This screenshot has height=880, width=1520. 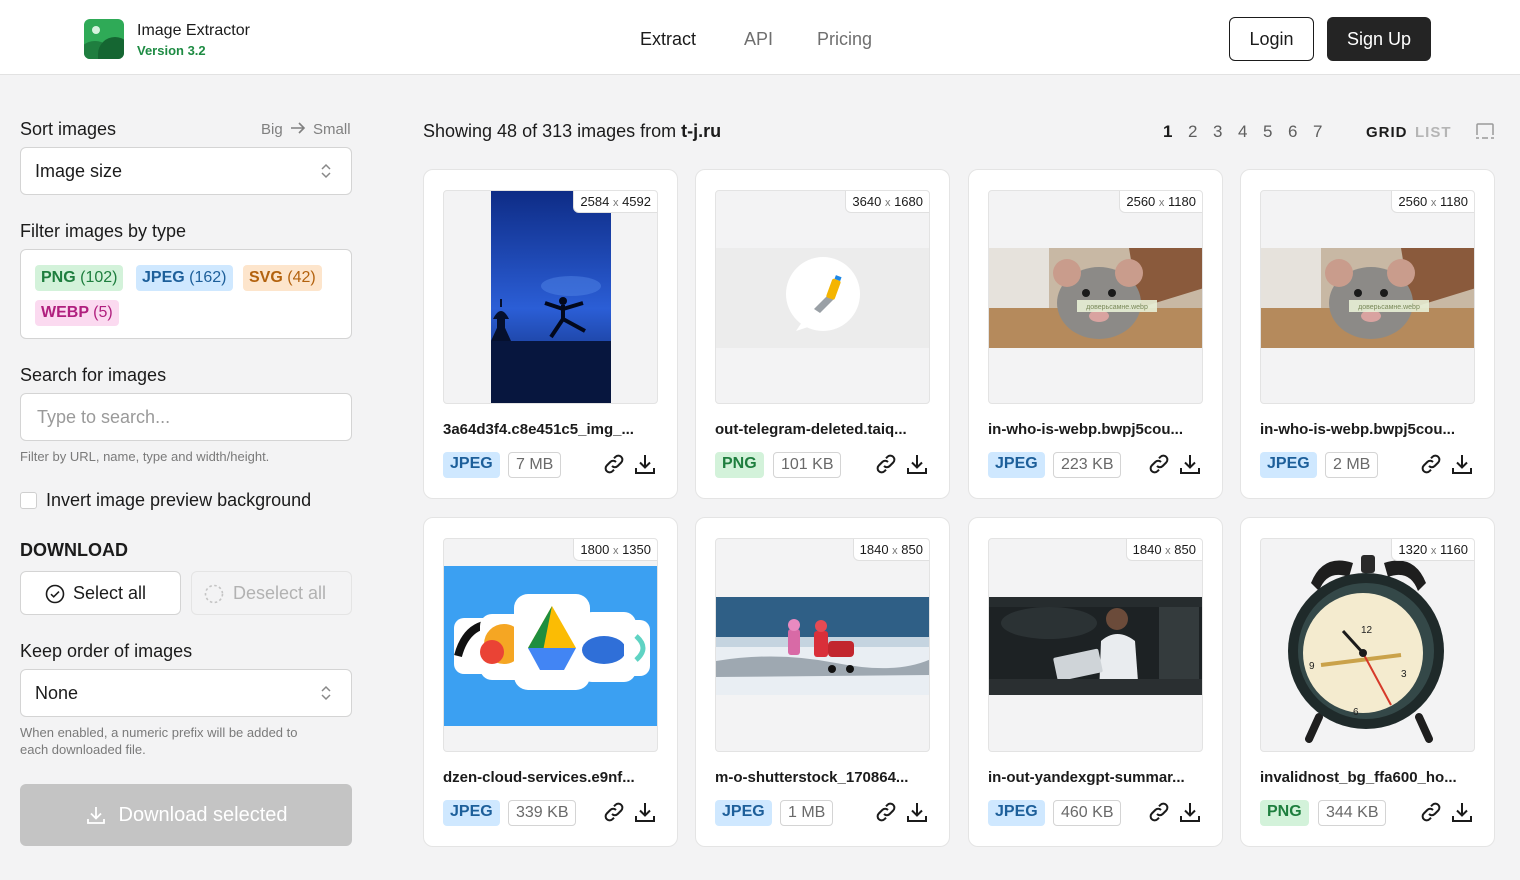 What do you see at coordinates (171, 50) in the screenshot?
I see `app-version: Version 3.2` at bounding box center [171, 50].